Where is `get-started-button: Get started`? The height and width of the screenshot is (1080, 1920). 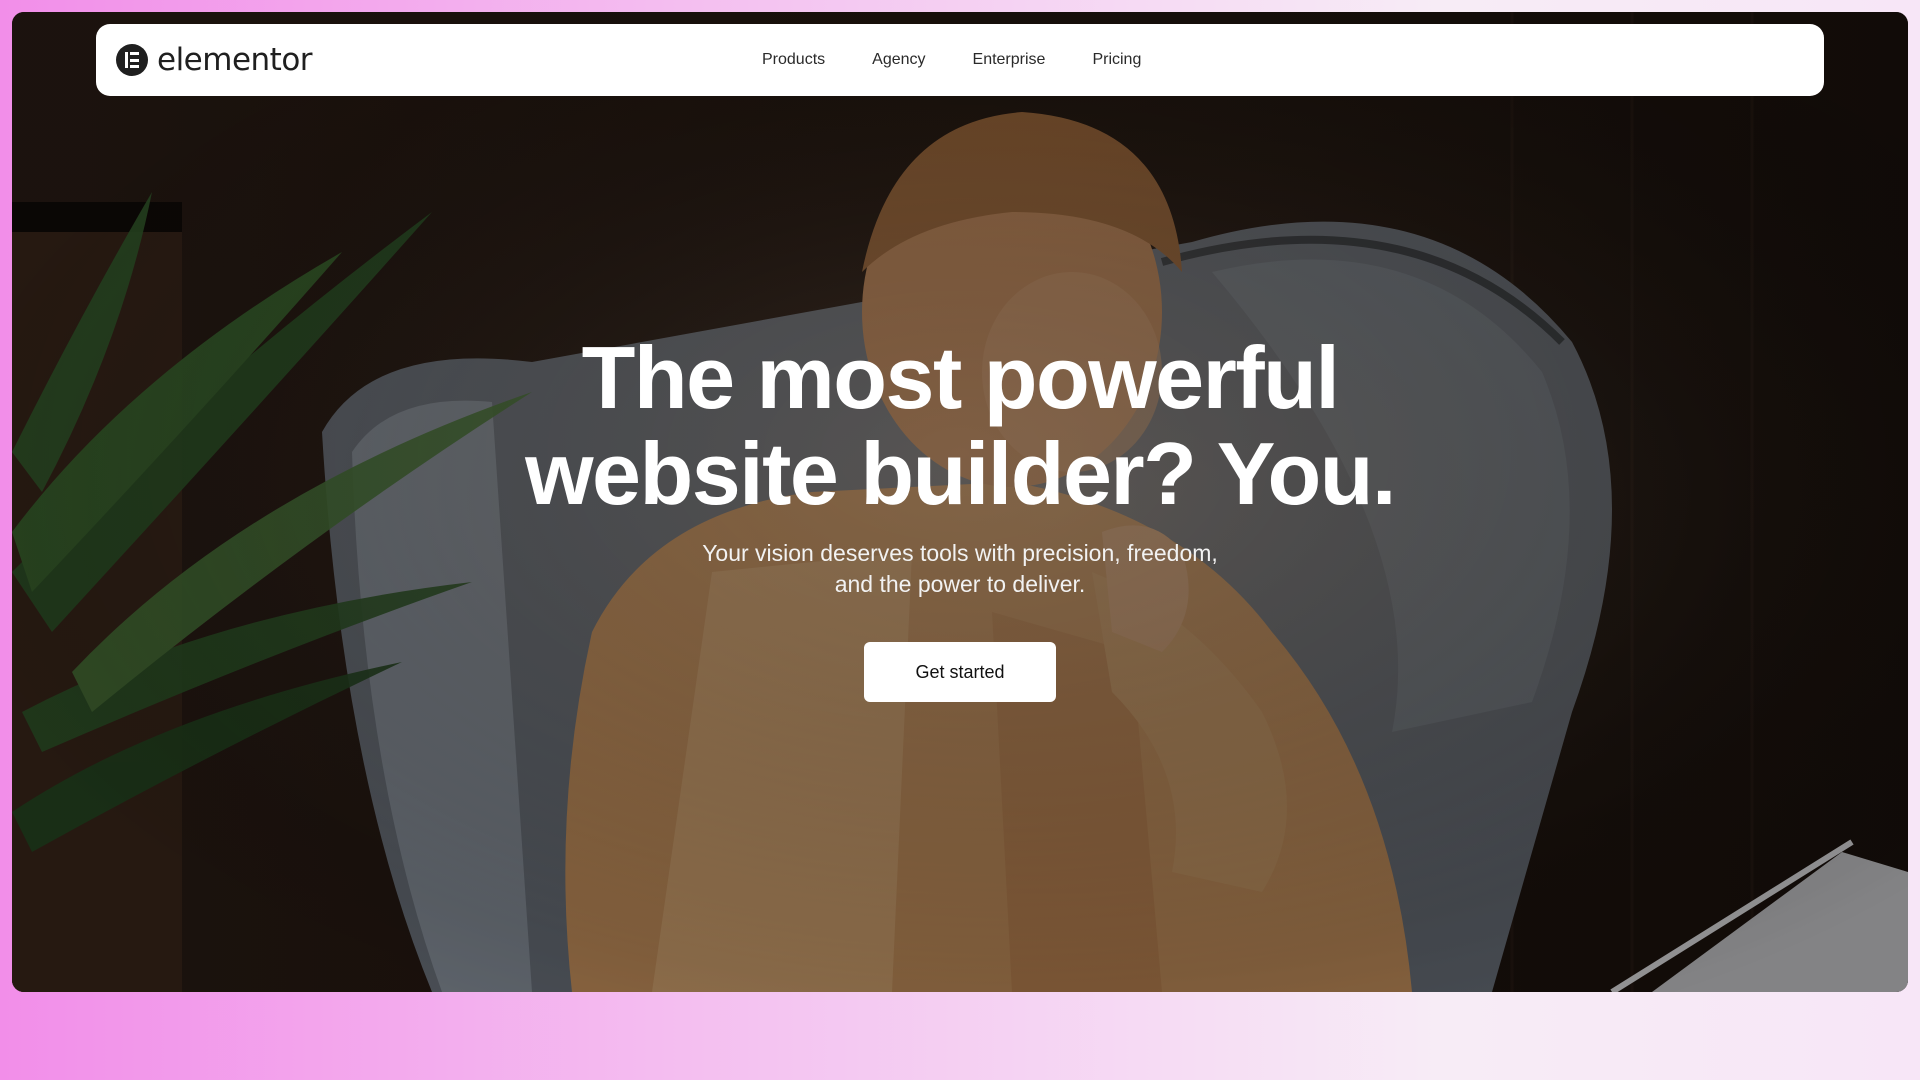
get-started-button: Get started is located at coordinates (960, 672).